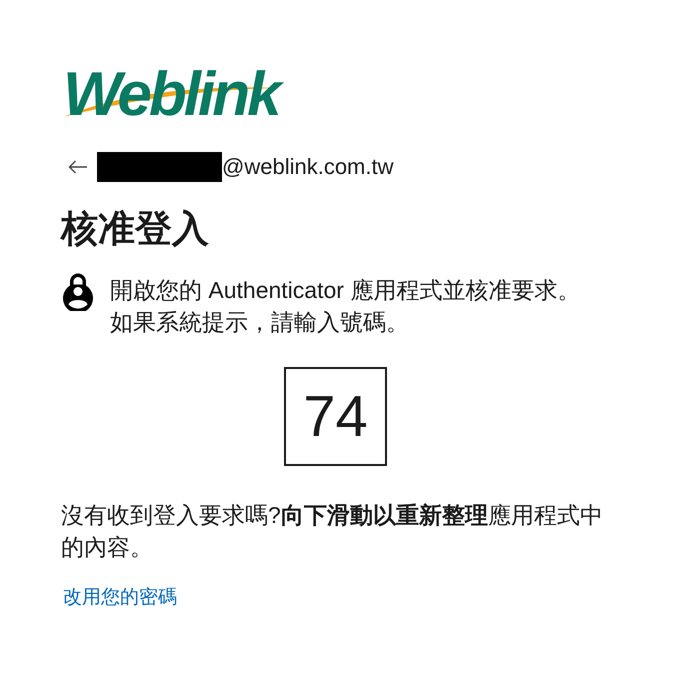 The height and width of the screenshot is (698, 679). What do you see at coordinates (135, 229) in the screenshot?
I see `page-title: 核准登入` at bounding box center [135, 229].